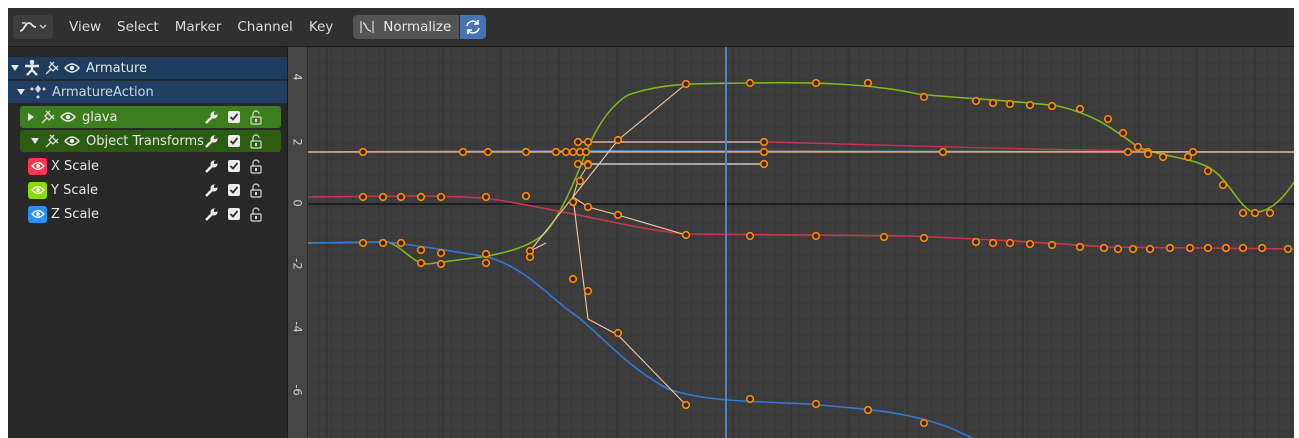 The height and width of the screenshot is (438, 1299). I want to click on menu-view: View, so click(85, 27).